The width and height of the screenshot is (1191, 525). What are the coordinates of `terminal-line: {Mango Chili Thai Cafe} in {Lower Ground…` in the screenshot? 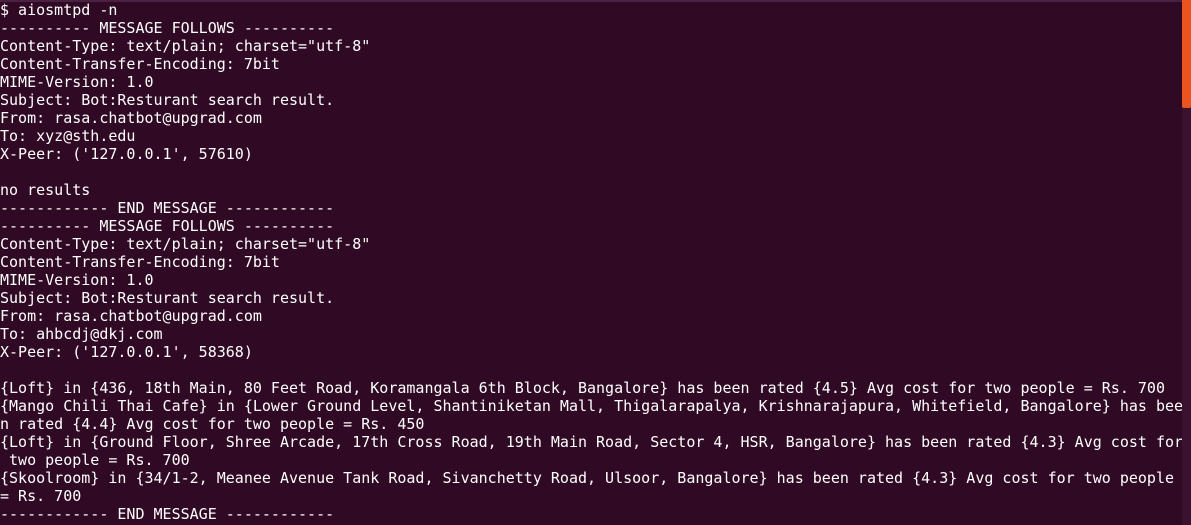 It's located at (591, 406).